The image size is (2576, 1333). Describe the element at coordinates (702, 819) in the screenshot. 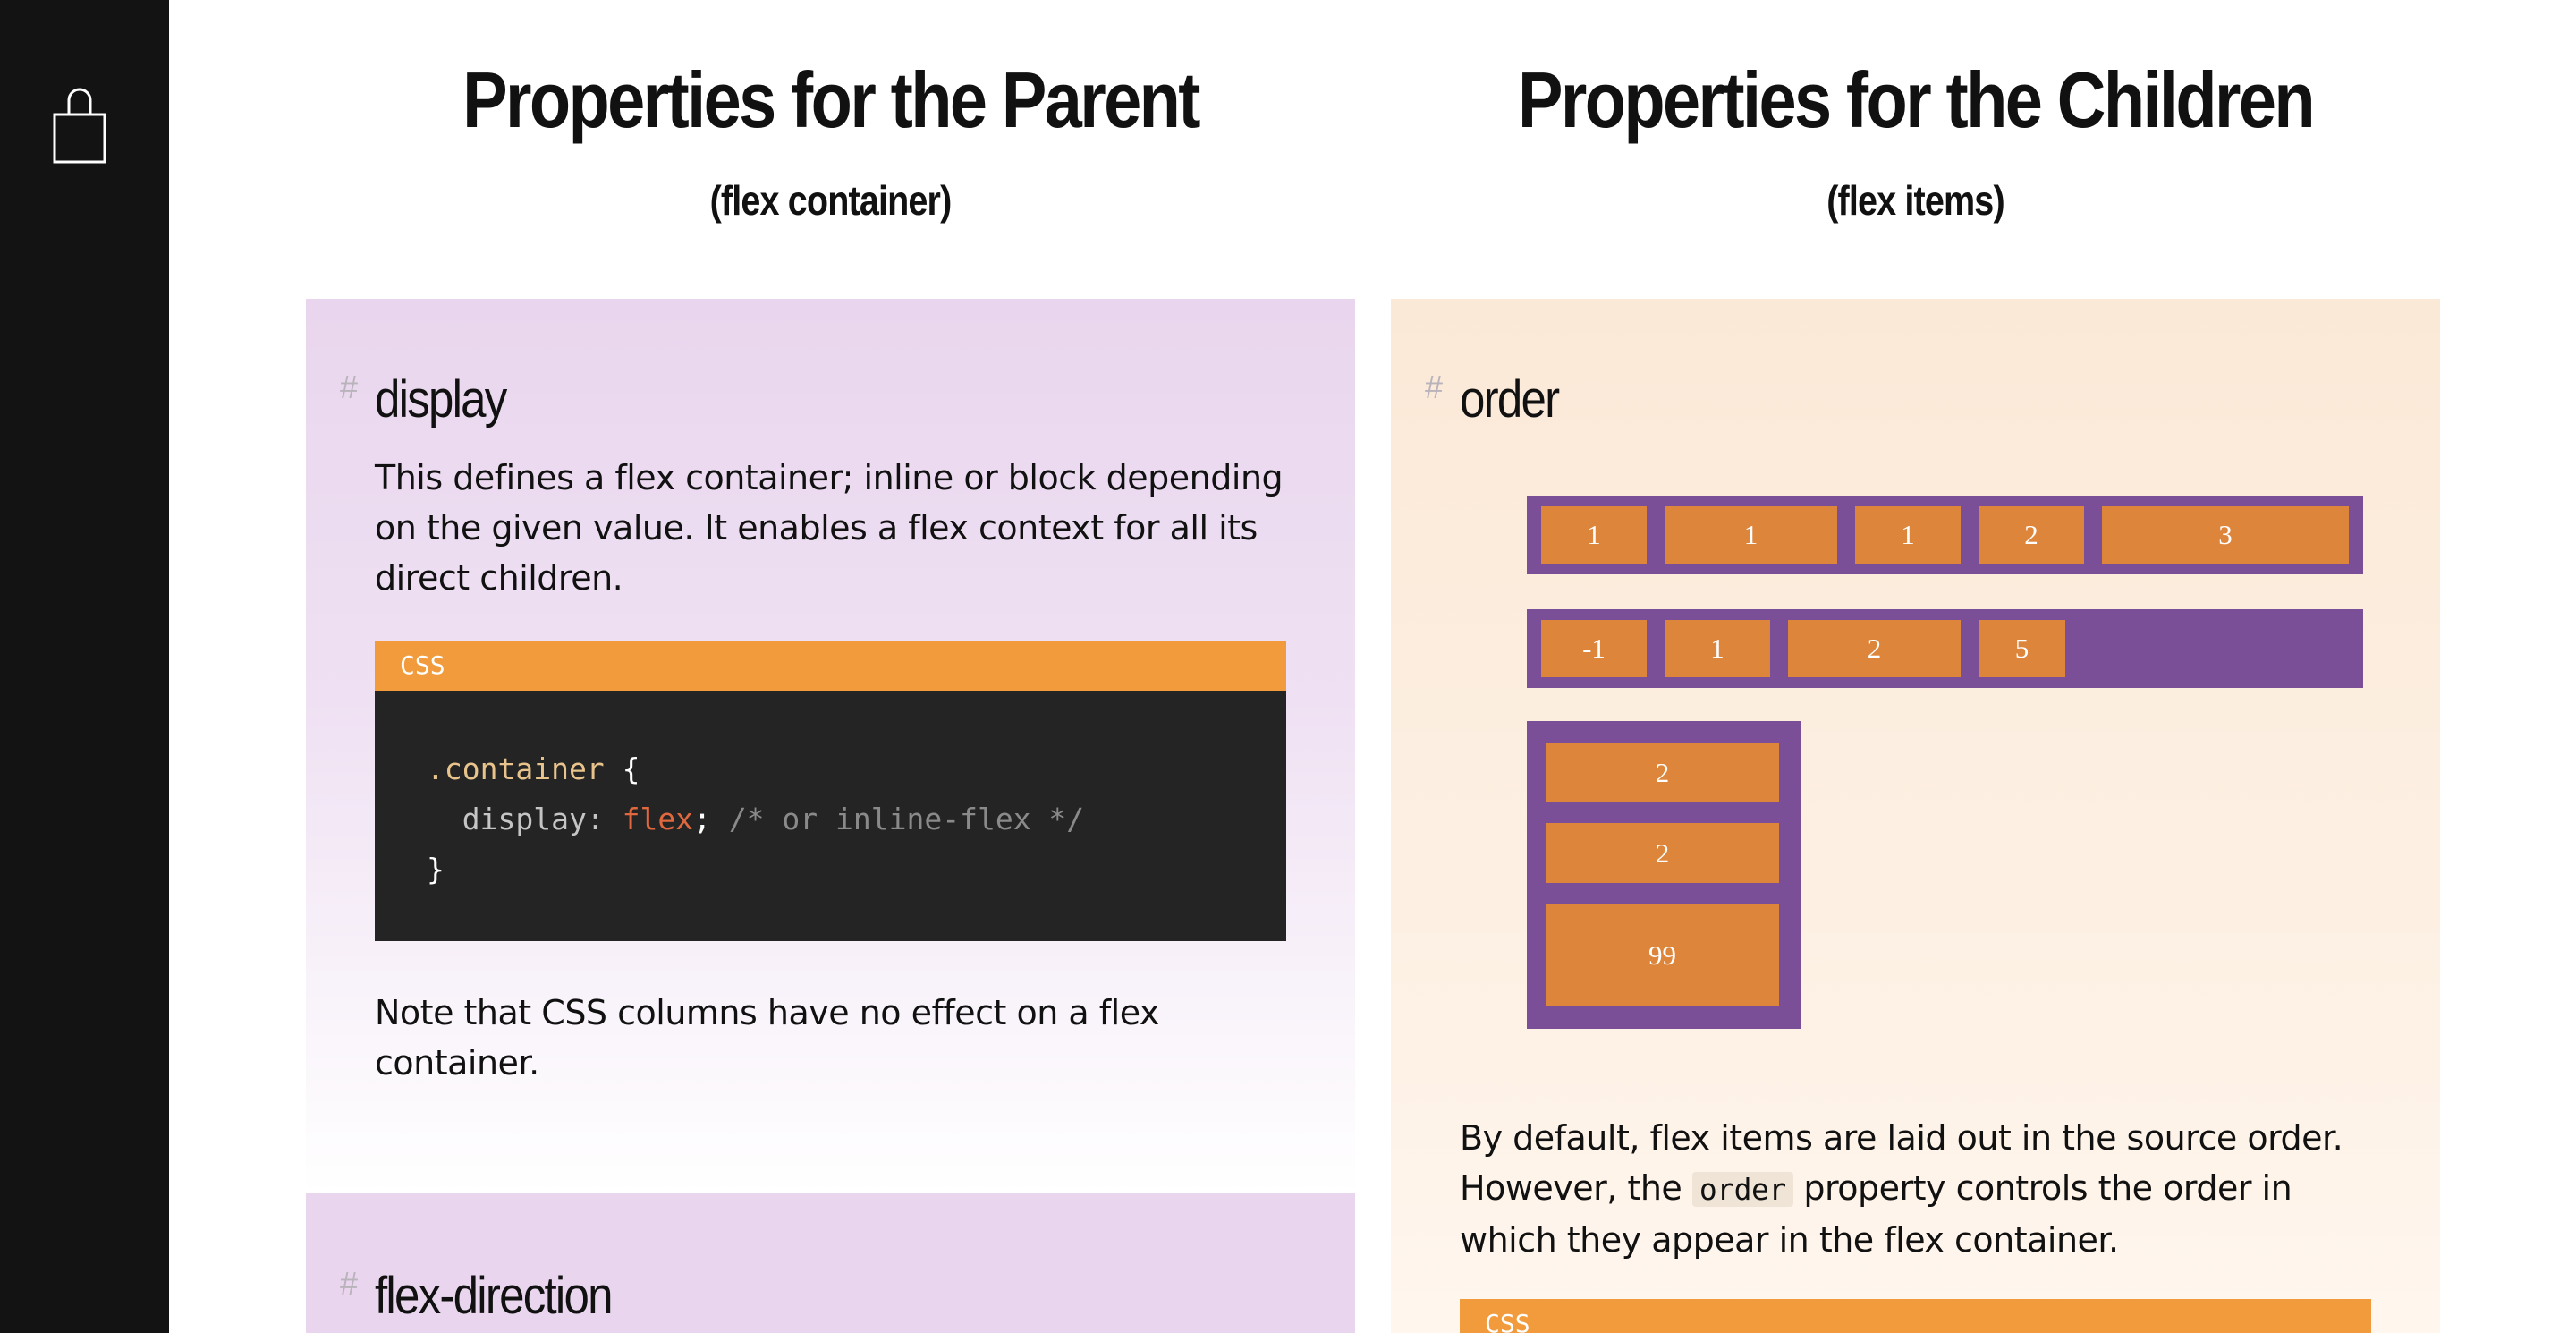

I see `code-semicolon: ;` at that location.